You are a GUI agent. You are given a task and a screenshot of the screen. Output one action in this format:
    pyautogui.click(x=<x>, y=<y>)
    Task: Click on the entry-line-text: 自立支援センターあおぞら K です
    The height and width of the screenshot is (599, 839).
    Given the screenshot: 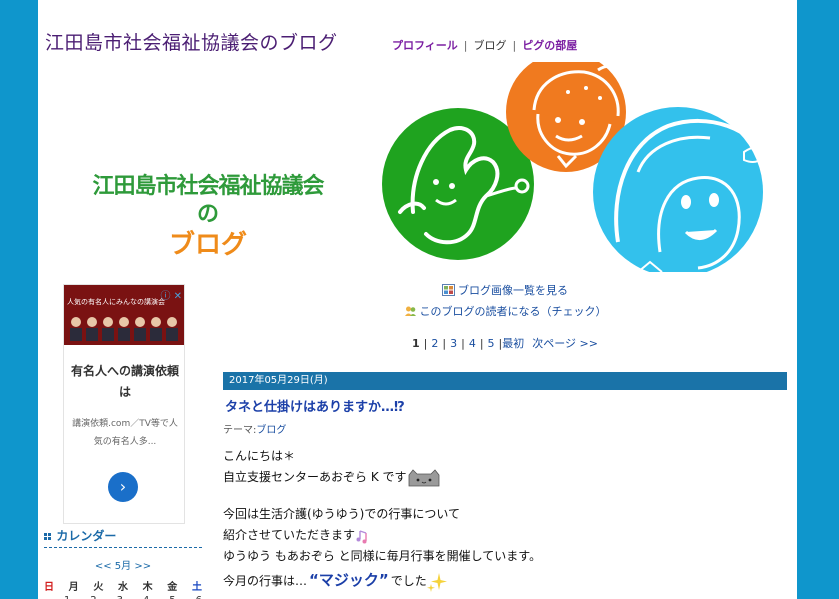 What is the action you would take?
    pyautogui.click(x=315, y=477)
    